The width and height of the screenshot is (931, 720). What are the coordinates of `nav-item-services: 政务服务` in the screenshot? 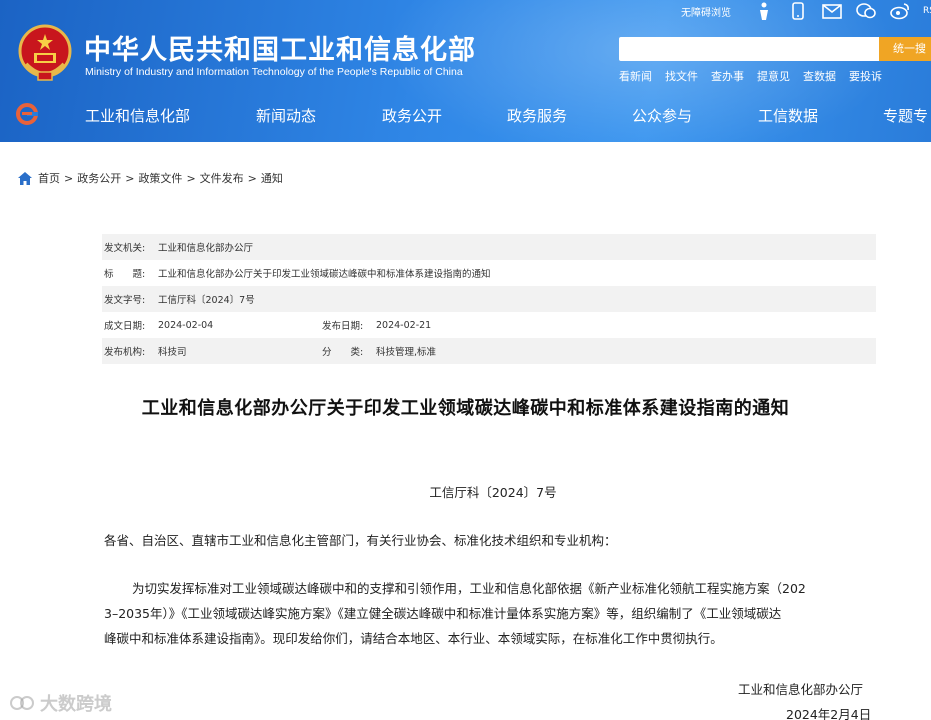 It's located at (537, 115).